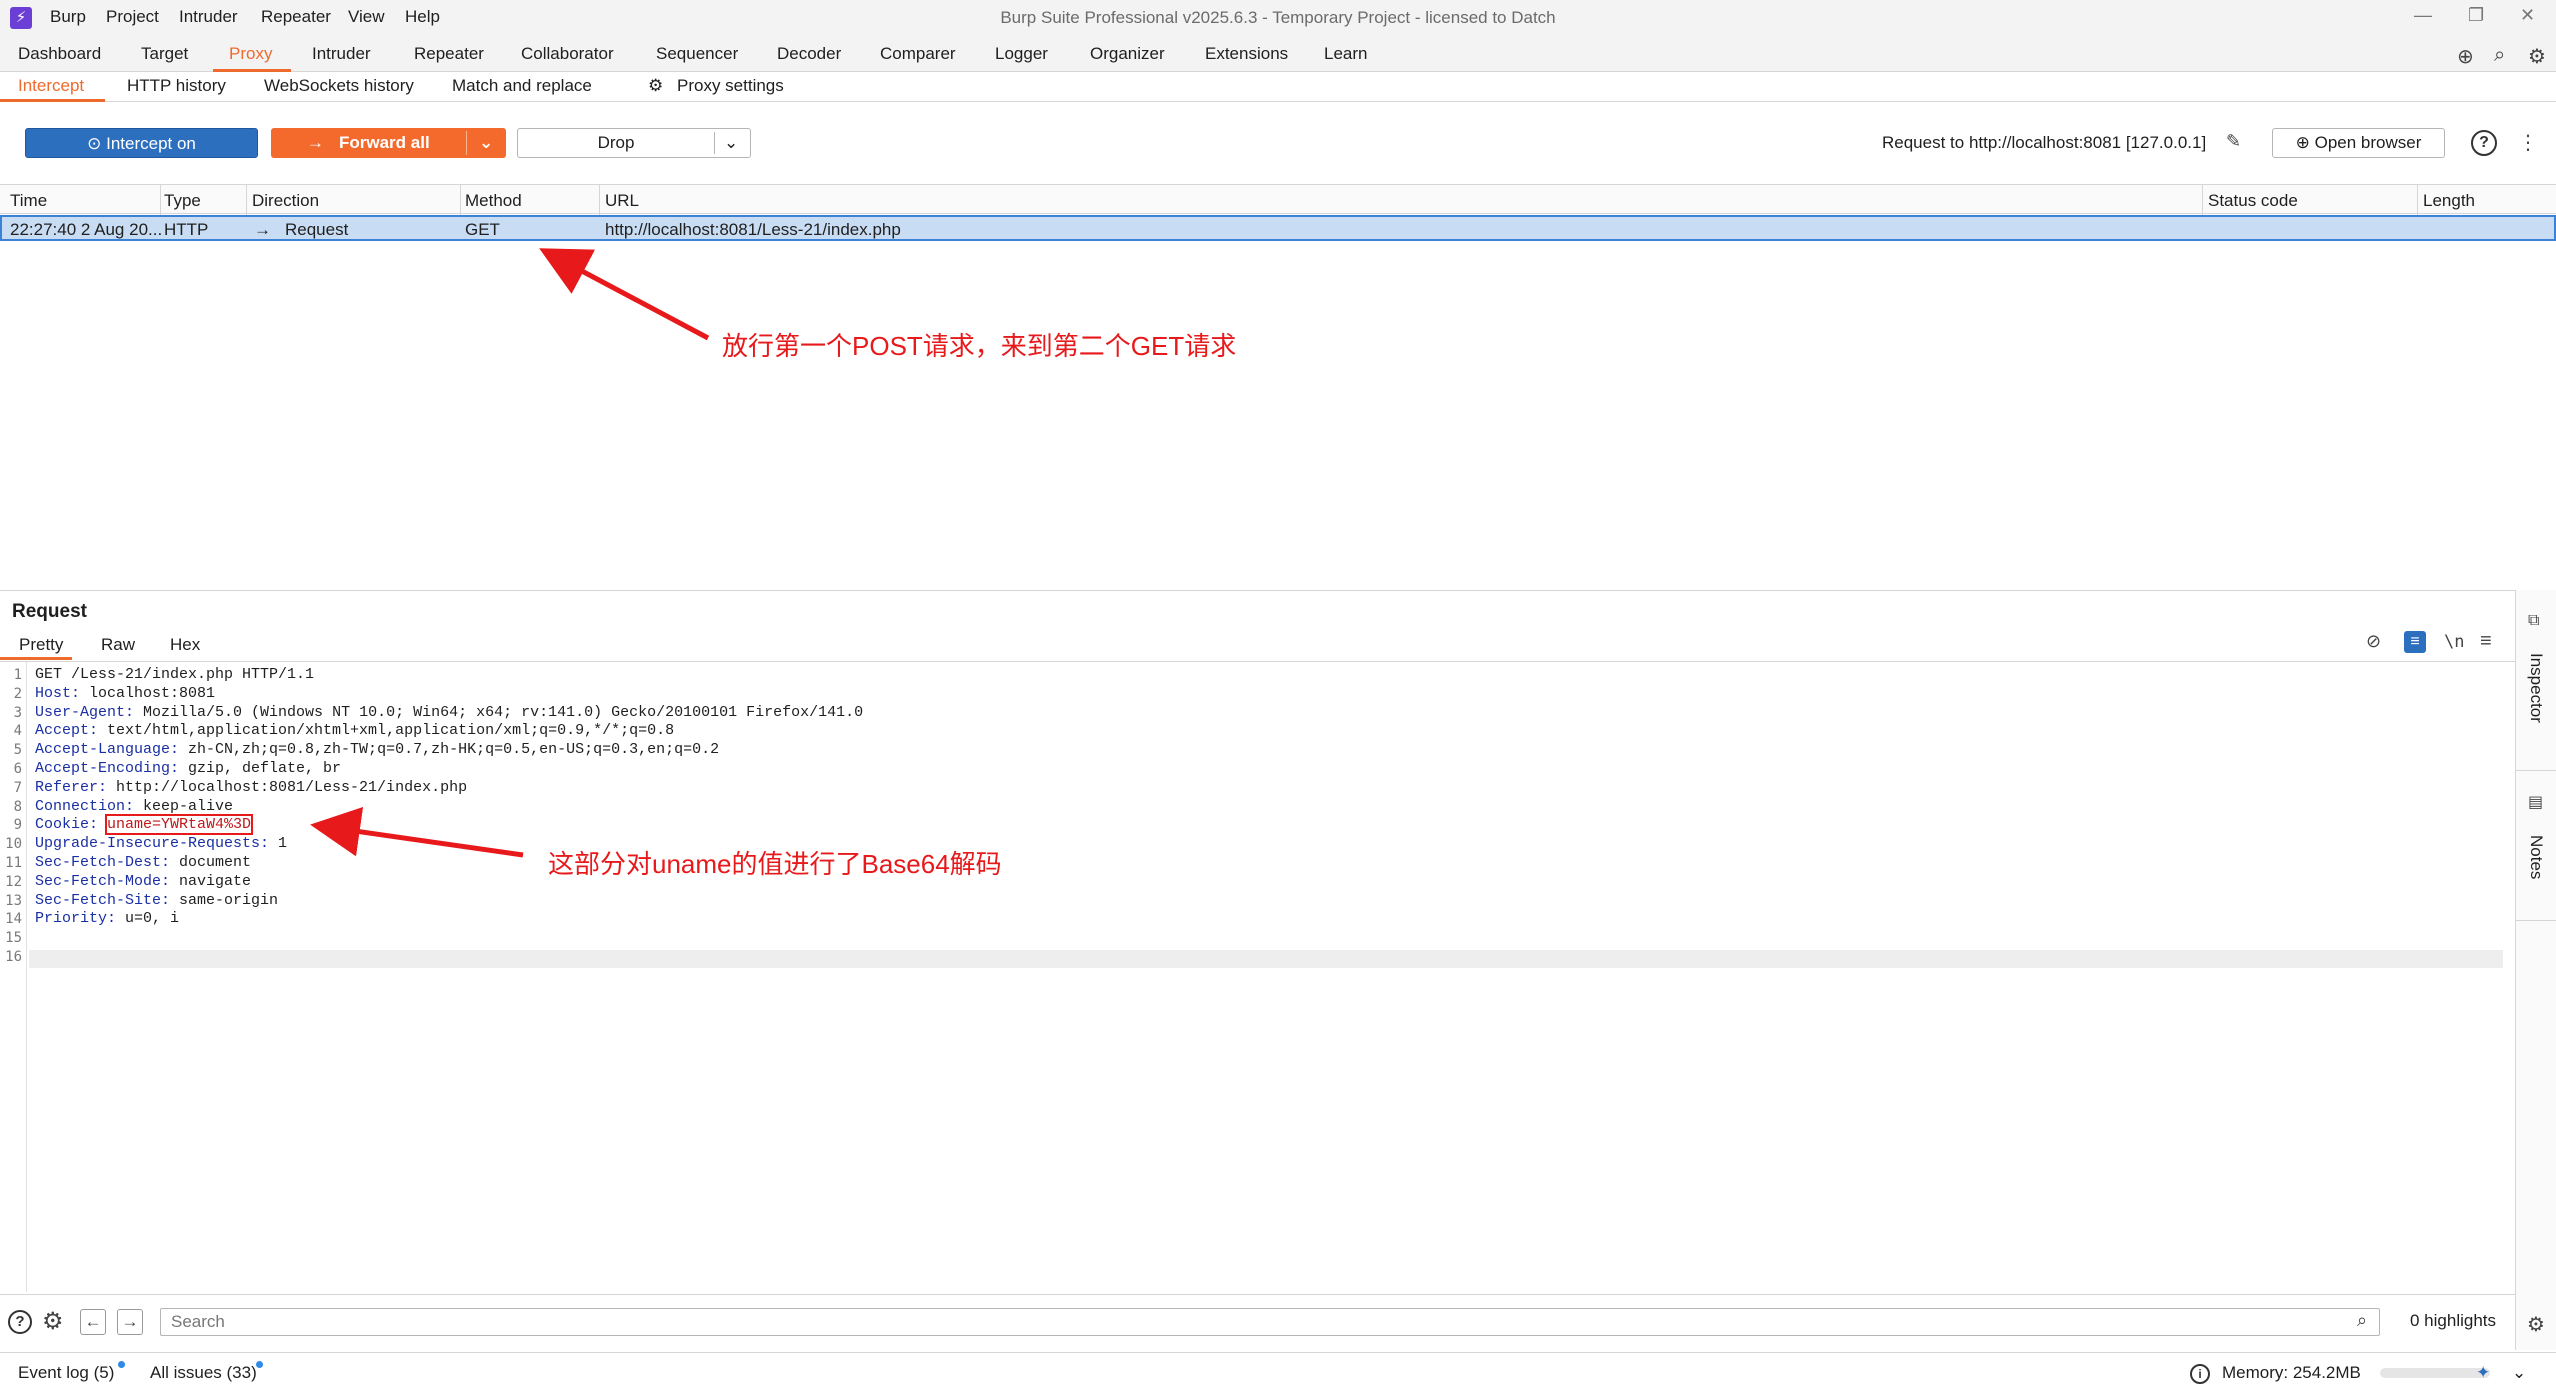 Image resolution: width=2556 pixels, height=1392 pixels. I want to click on line-number: 1, so click(17, 675).